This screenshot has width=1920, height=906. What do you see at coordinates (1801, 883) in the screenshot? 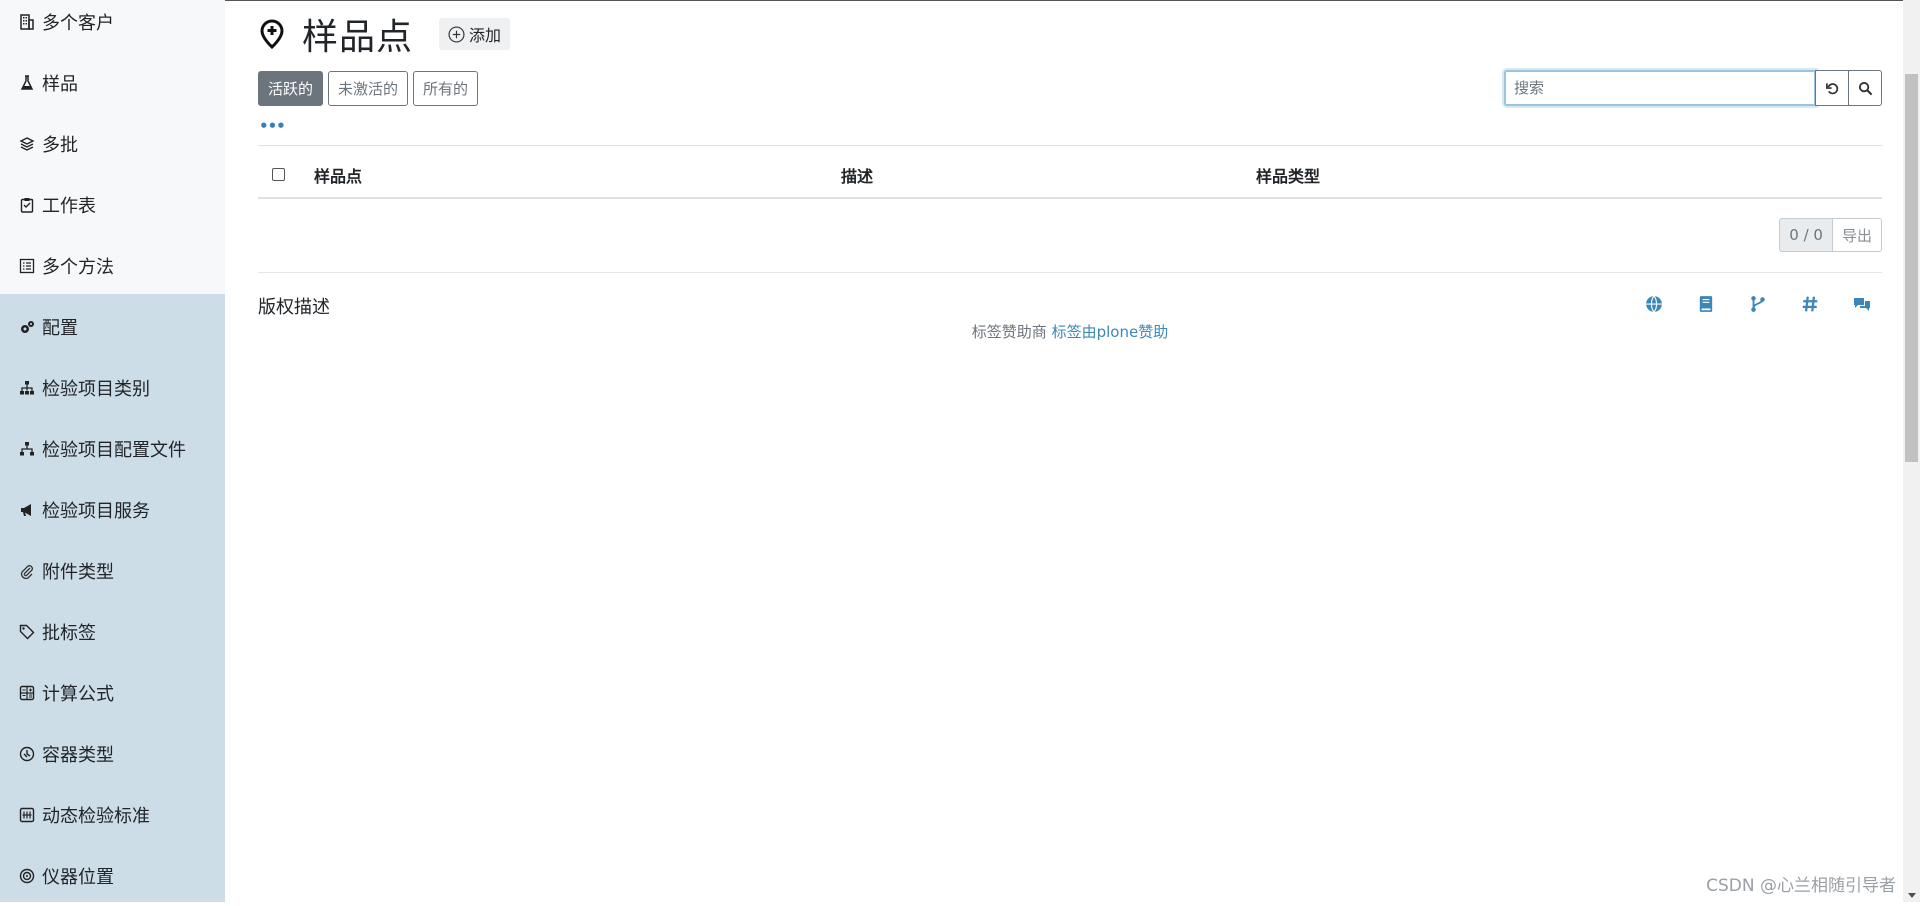
I see `watermark: CSDN @心兰相随引导者` at bounding box center [1801, 883].